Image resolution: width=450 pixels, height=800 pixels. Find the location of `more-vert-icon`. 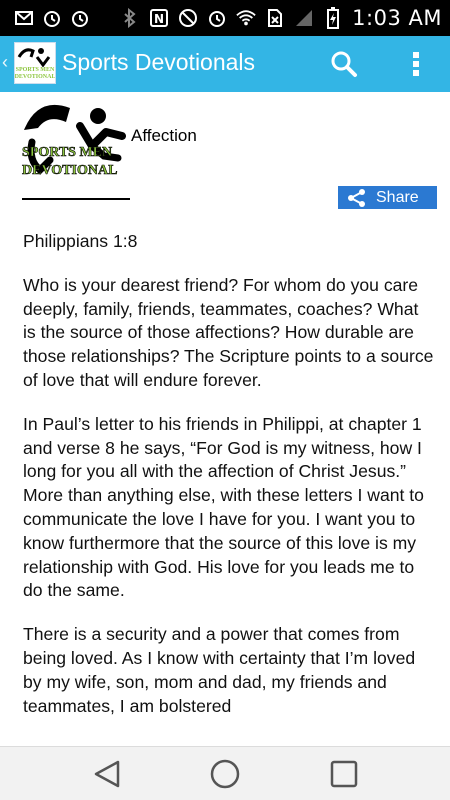

more-vert-icon is located at coordinates (416, 64).